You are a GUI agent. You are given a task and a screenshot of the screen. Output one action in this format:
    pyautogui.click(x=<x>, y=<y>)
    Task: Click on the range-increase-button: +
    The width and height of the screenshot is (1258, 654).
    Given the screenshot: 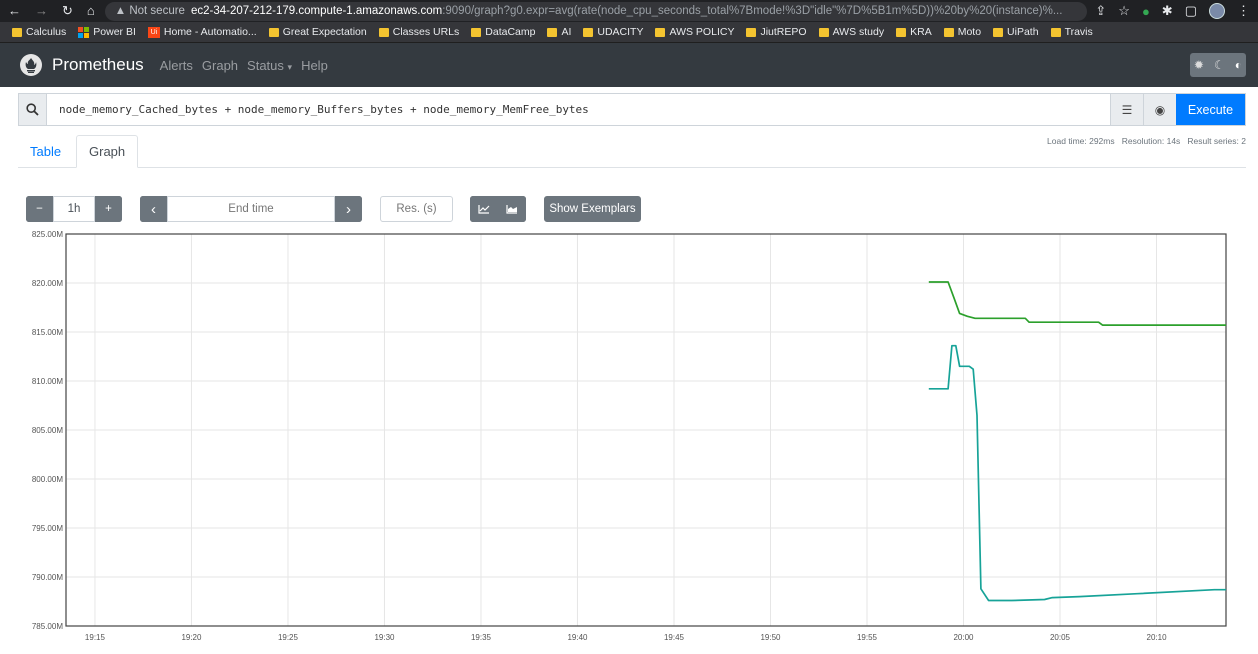 What is the action you would take?
    pyautogui.click(x=108, y=209)
    